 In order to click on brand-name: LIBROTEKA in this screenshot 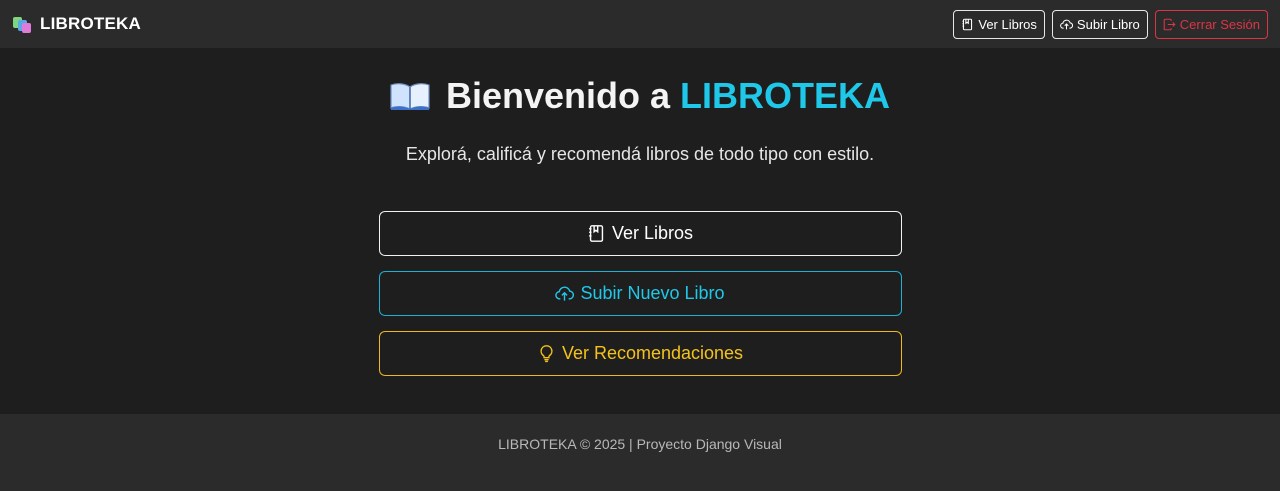, I will do `click(90, 23)`.